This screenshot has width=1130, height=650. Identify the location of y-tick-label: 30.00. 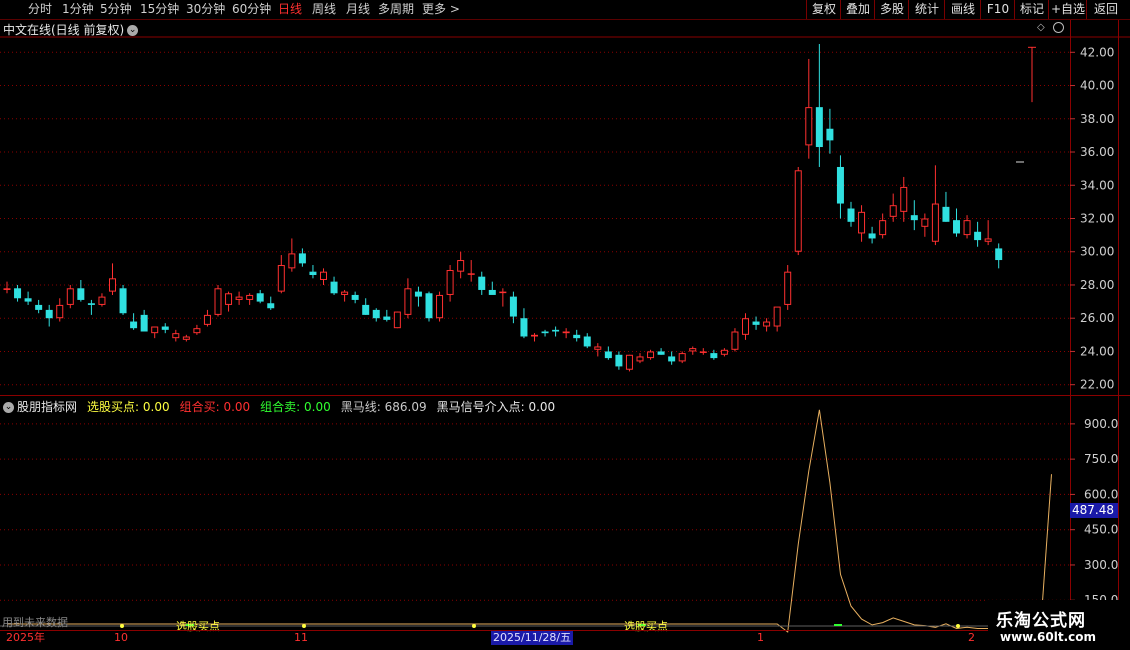
(1097, 252).